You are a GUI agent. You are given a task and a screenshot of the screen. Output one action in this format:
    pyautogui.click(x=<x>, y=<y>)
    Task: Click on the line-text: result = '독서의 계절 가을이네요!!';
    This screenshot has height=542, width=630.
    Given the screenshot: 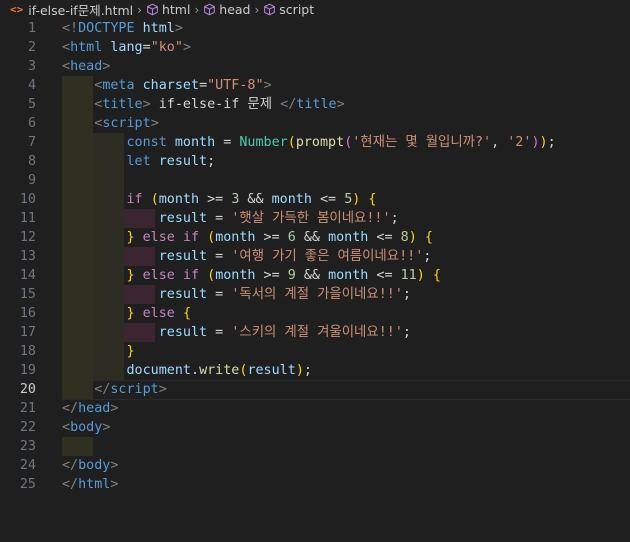 What is the action you would take?
    pyautogui.click(x=236, y=294)
    